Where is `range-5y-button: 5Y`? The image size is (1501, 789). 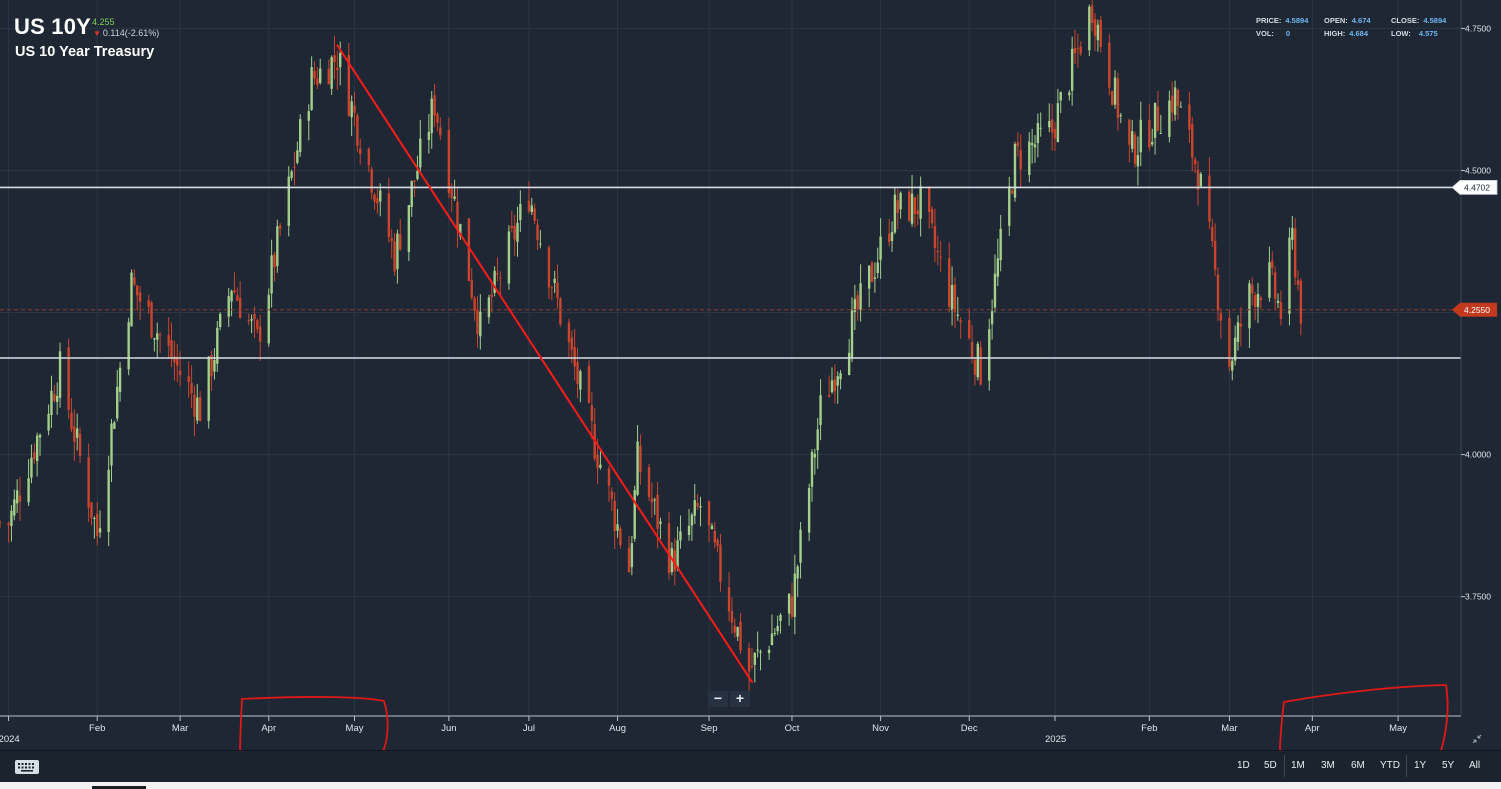 range-5y-button: 5Y is located at coordinates (1448, 765).